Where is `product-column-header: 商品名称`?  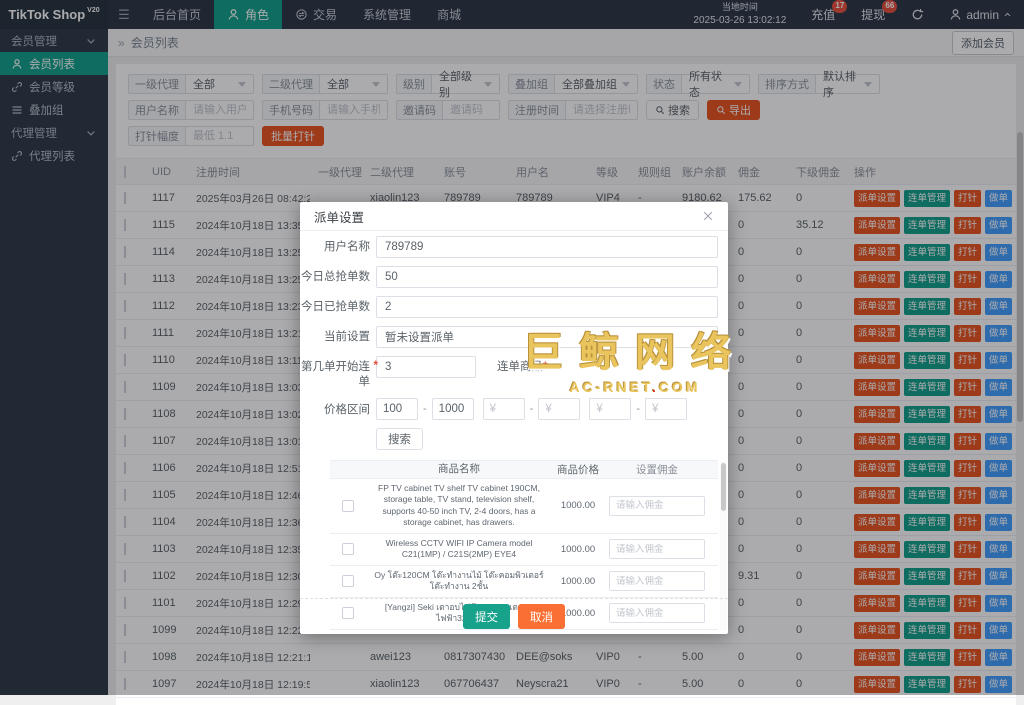 product-column-header: 商品名称 is located at coordinates (459, 469).